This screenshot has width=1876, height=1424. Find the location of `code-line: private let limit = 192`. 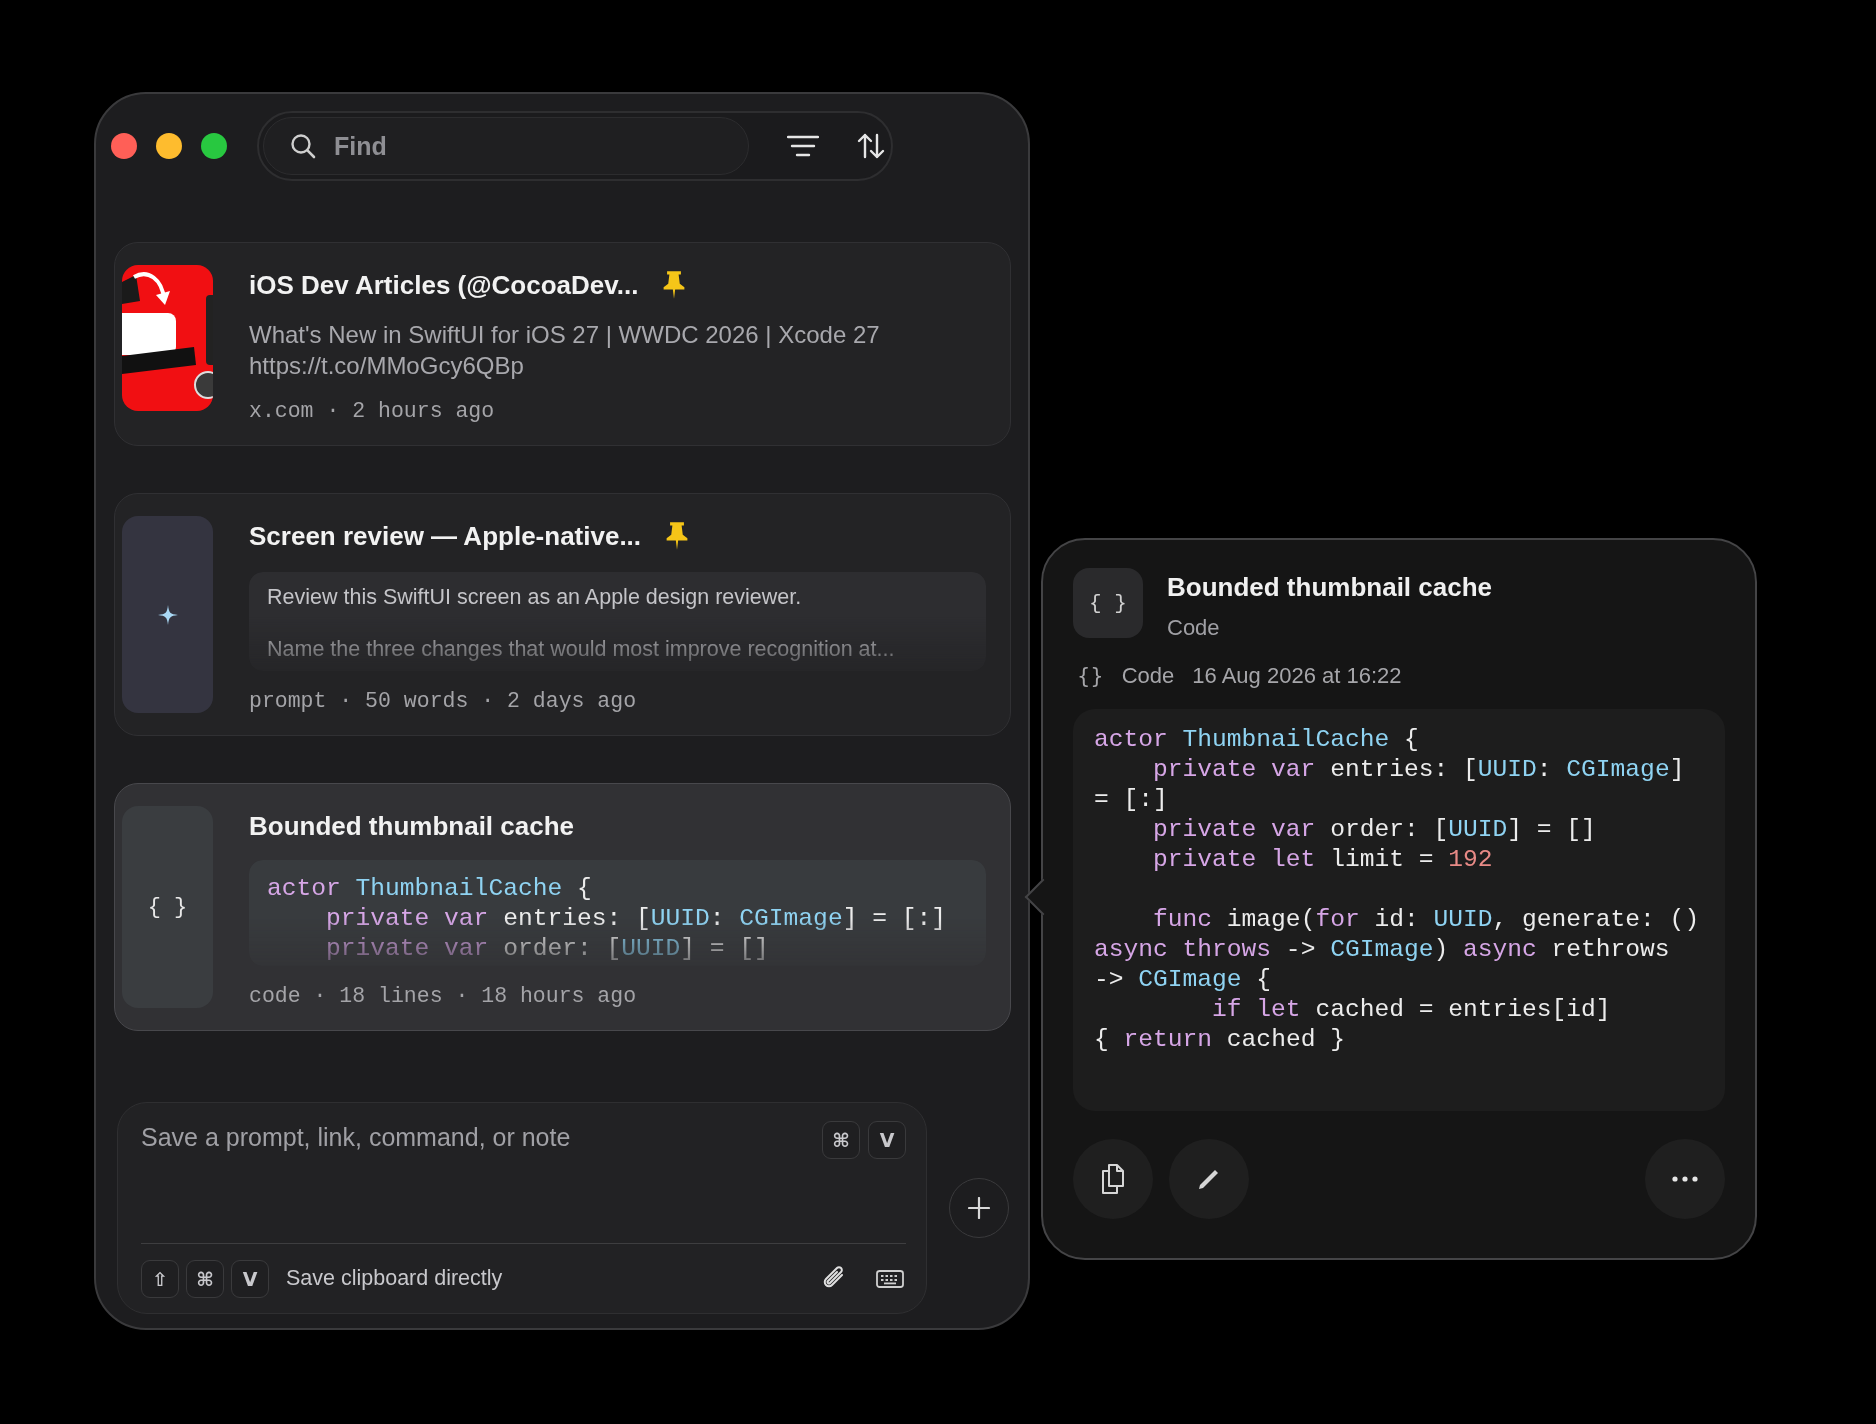

code-line: private let limit = 192 is located at coordinates (1323, 860).